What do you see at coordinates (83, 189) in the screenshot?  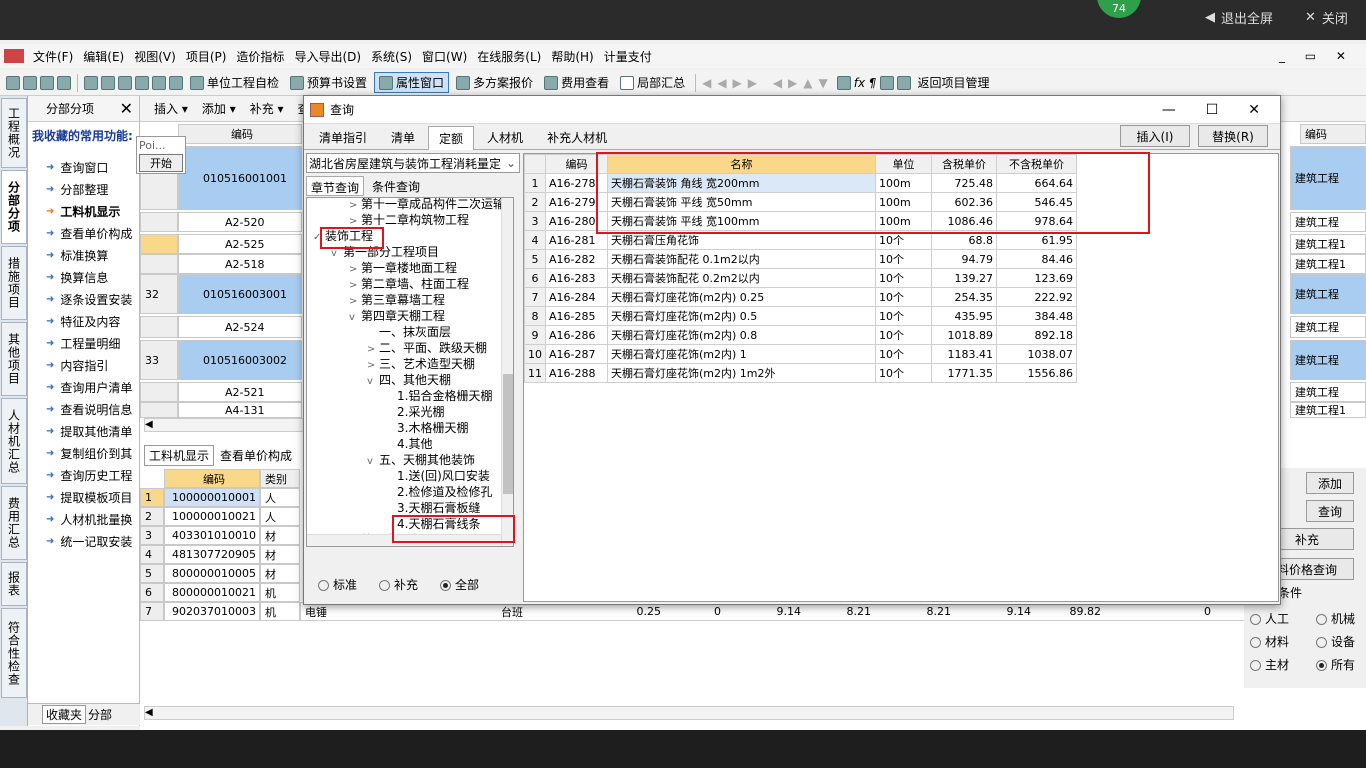 I see `favorite-item: ➜ 分部整理` at bounding box center [83, 189].